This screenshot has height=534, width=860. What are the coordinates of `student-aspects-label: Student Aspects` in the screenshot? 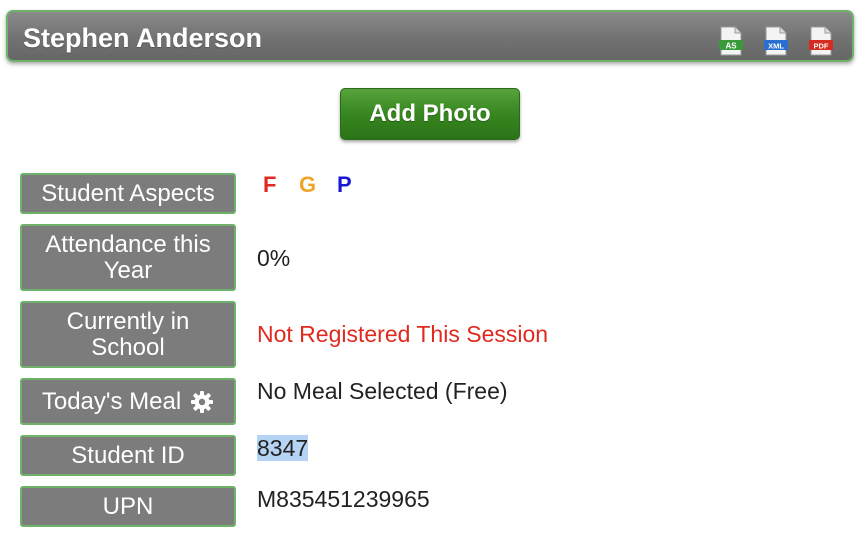 It's located at (128, 193).